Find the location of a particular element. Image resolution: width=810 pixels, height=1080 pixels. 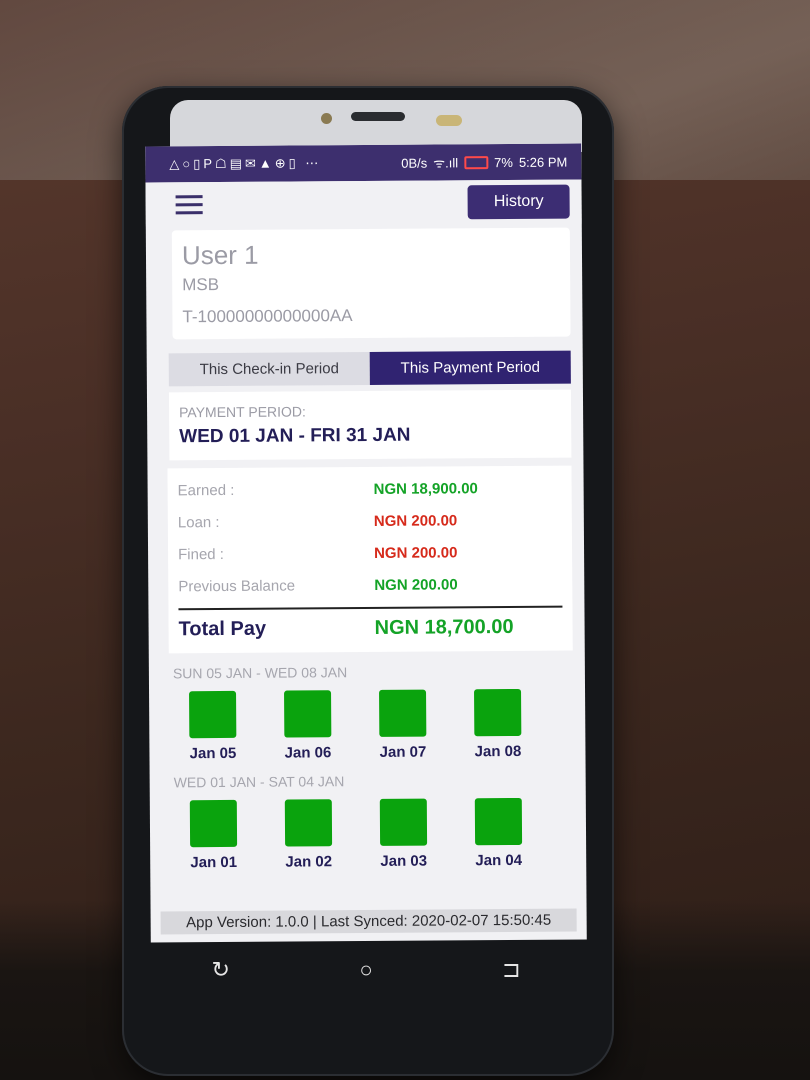

payment-period-card: PAYMENT PERIOD: WED 01 JAN - FRI 31 JAN is located at coordinates (370, 425).